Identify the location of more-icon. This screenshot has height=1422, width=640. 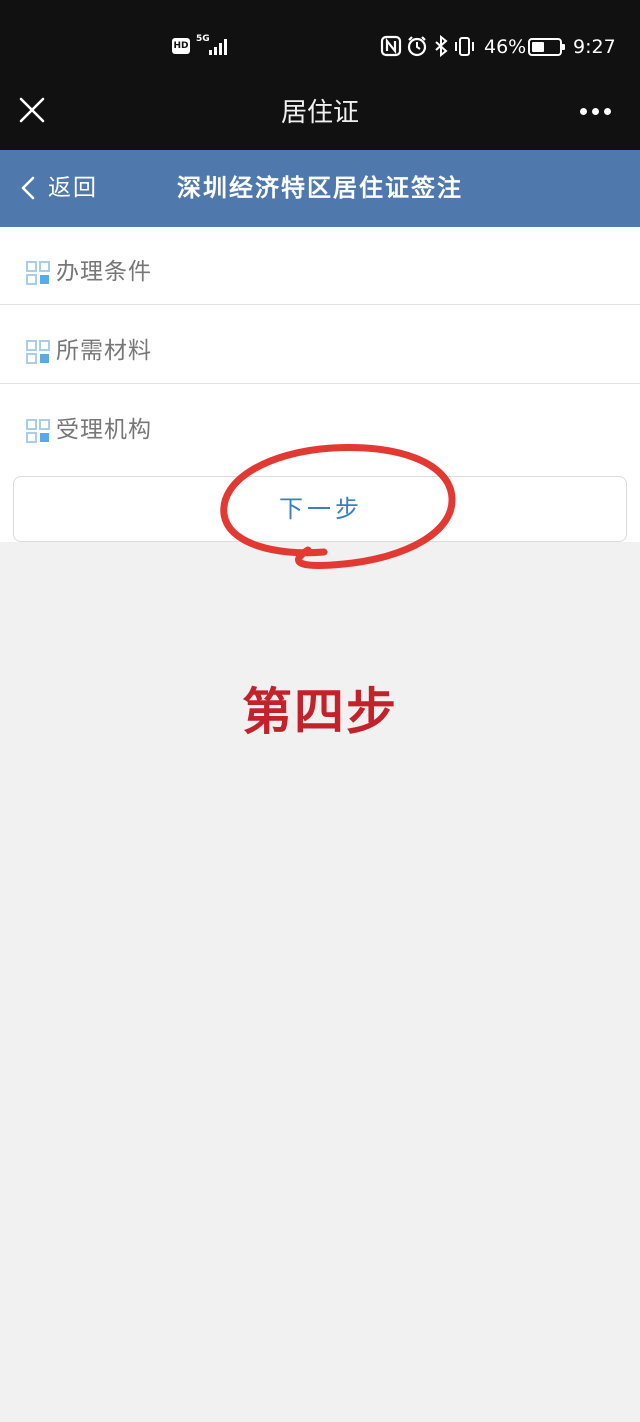
(596, 112).